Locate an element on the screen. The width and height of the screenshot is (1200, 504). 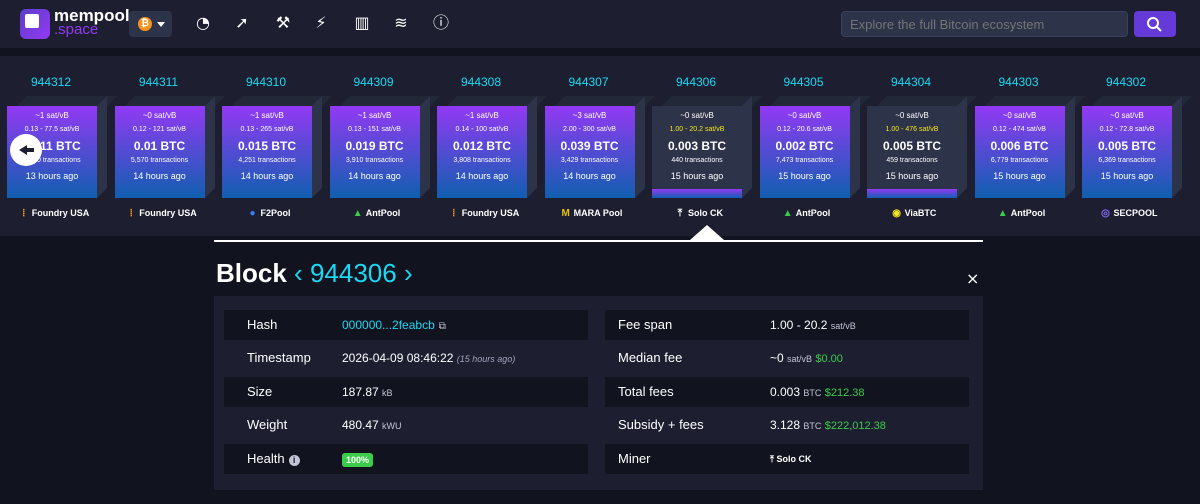
next-block-chevron-icon: › is located at coordinates (408, 273).